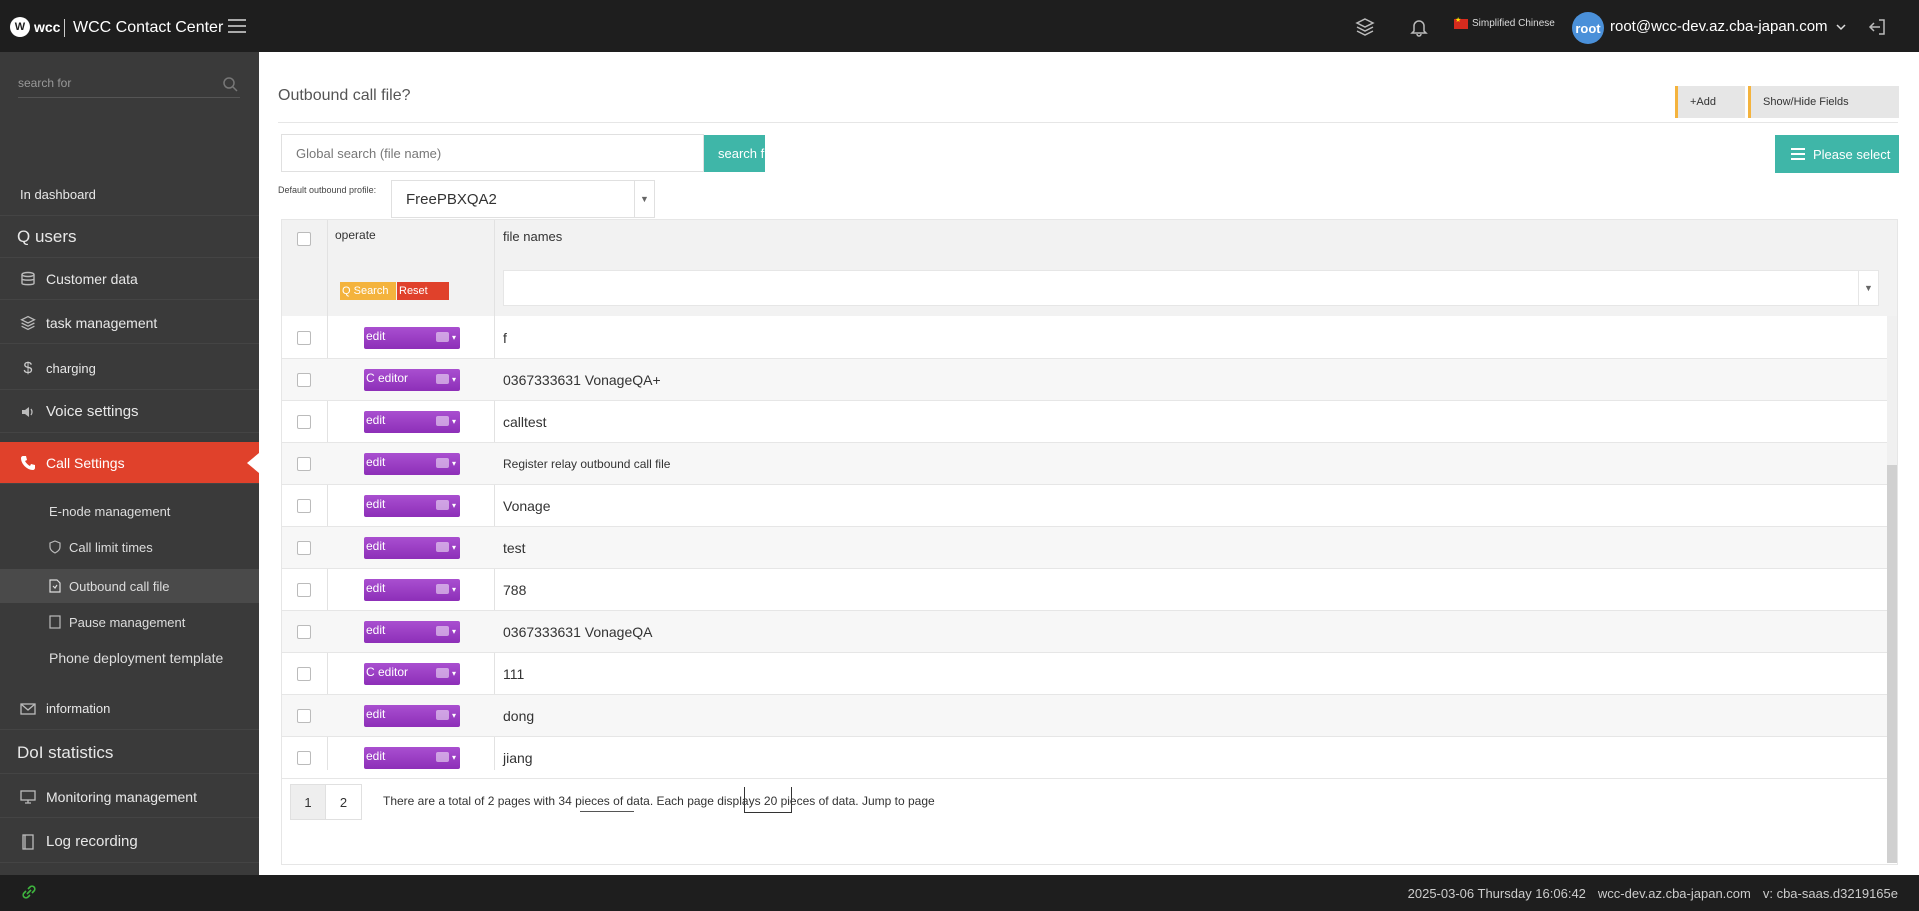 The image size is (1919, 911). I want to click on please-select-label: Please select, so click(1852, 154).